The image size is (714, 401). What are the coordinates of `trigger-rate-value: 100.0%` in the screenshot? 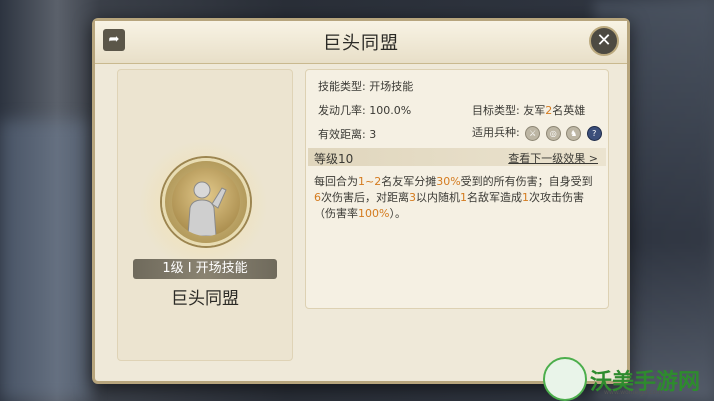 It's located at (390, 110).